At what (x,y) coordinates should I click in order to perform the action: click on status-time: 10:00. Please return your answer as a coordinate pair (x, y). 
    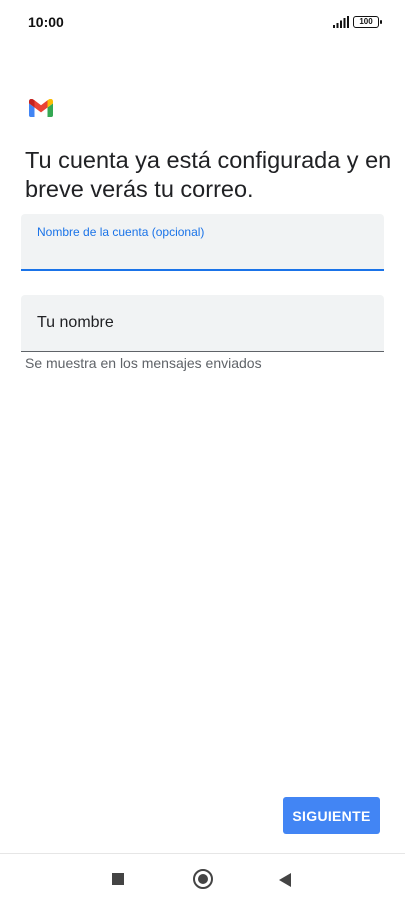
    Looking at the image, I should click on (46, 22).